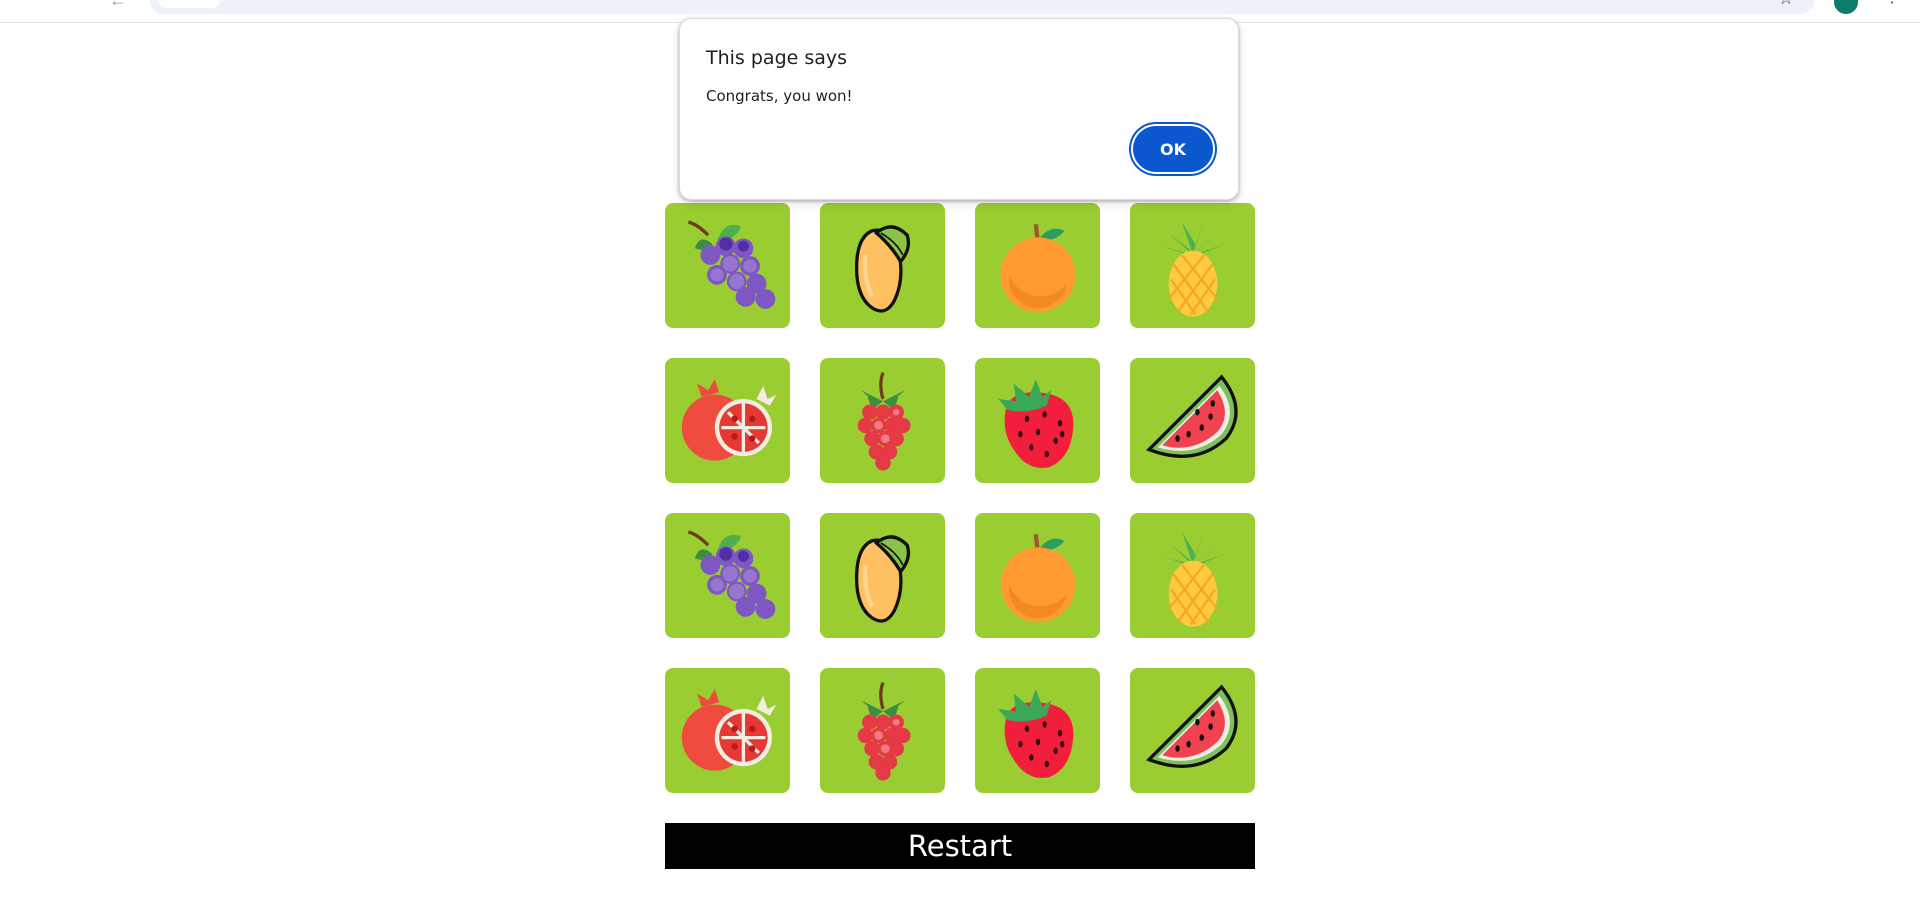 The height and width of the screenshot is (904, 1920). I want to click on alert-message: Congrats, you won!, so click(779, 96).